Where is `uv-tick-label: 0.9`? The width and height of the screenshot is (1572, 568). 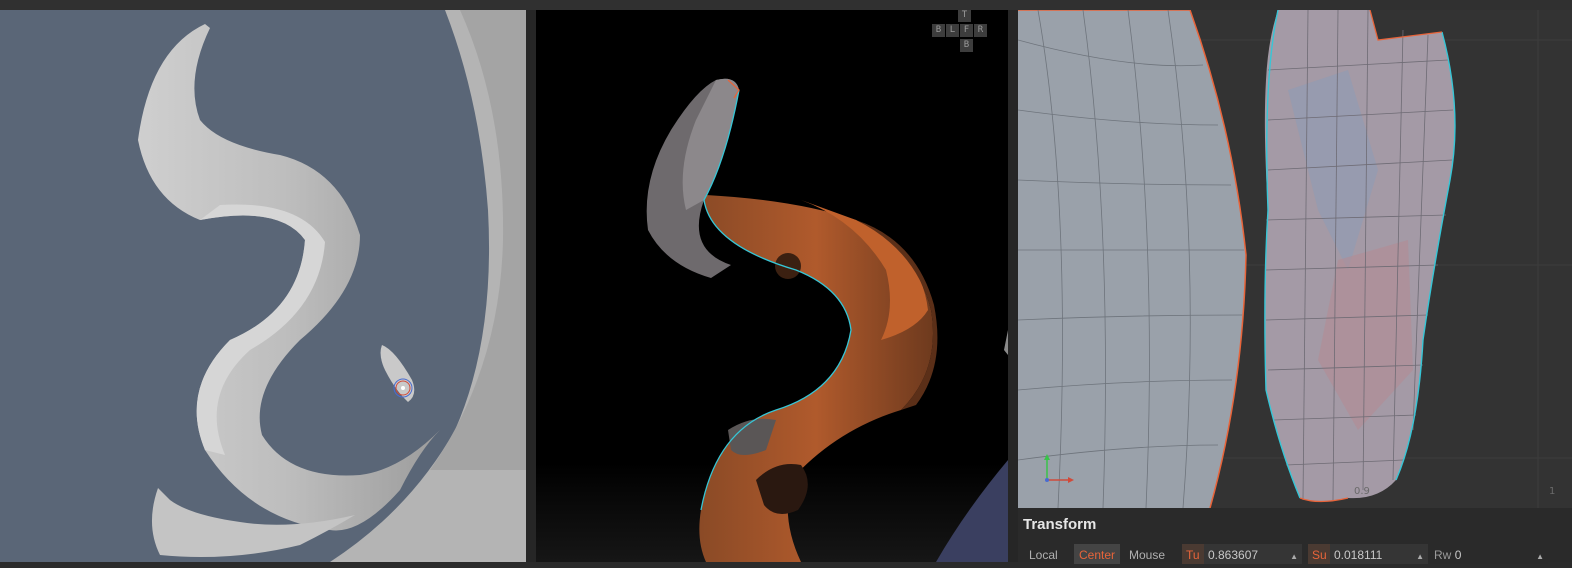 uv-tick-label: 0.9 is located at coordinates (1362, 491).